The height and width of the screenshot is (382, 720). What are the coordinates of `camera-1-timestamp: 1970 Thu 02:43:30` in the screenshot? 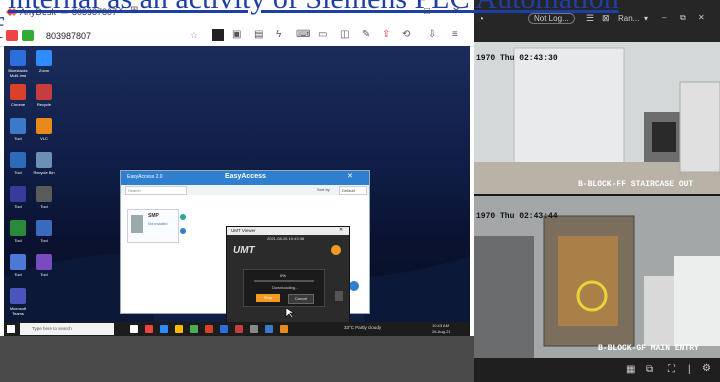 It's located at (517, 58).